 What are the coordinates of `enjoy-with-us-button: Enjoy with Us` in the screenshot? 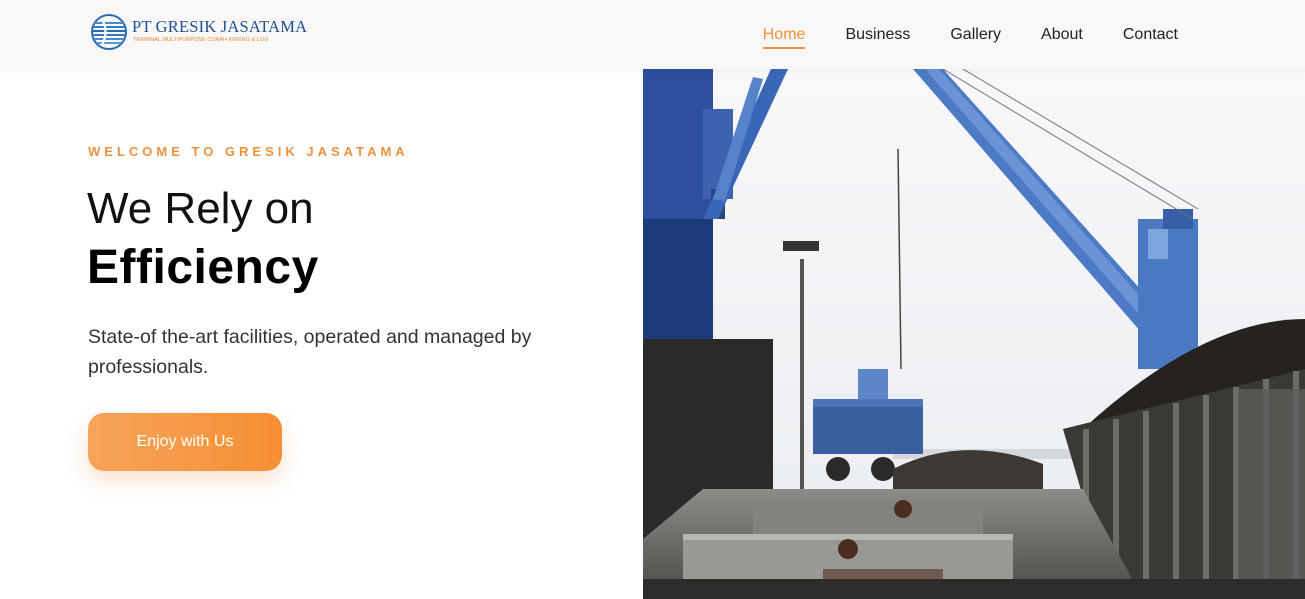 It's located at (185, 442).